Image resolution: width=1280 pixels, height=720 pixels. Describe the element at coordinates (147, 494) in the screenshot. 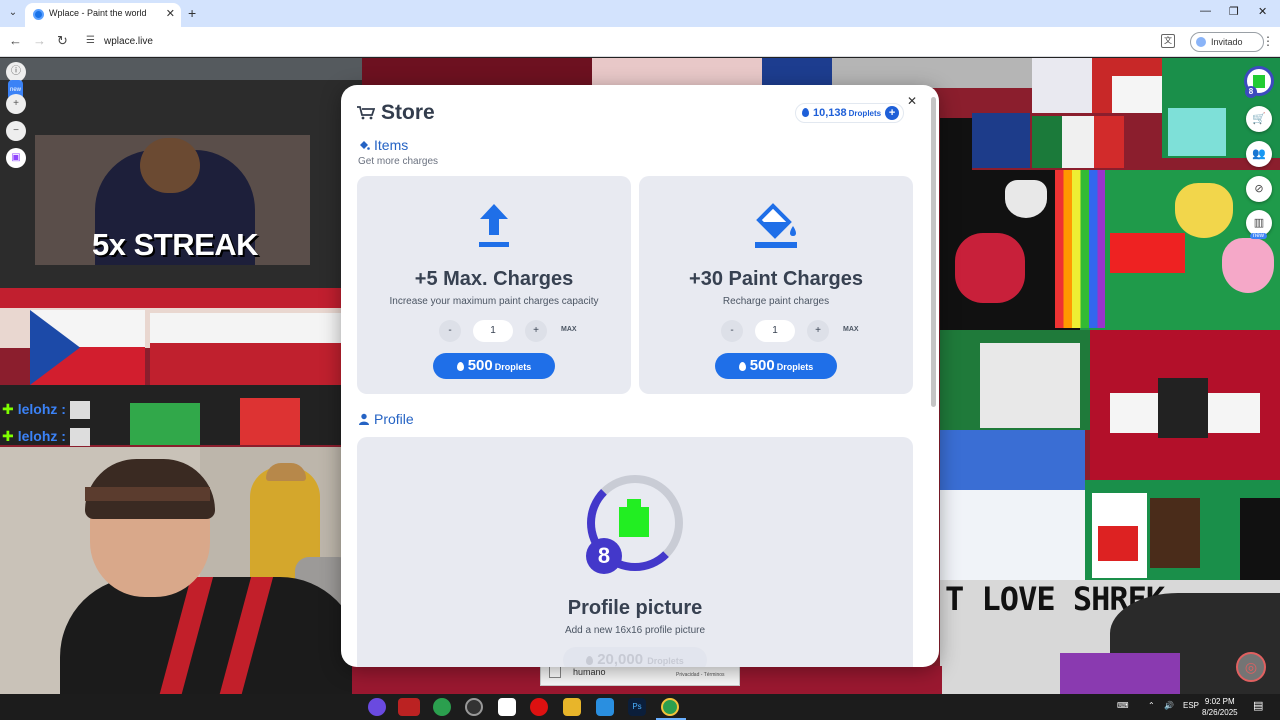

I see `webcam-headband` at that location.